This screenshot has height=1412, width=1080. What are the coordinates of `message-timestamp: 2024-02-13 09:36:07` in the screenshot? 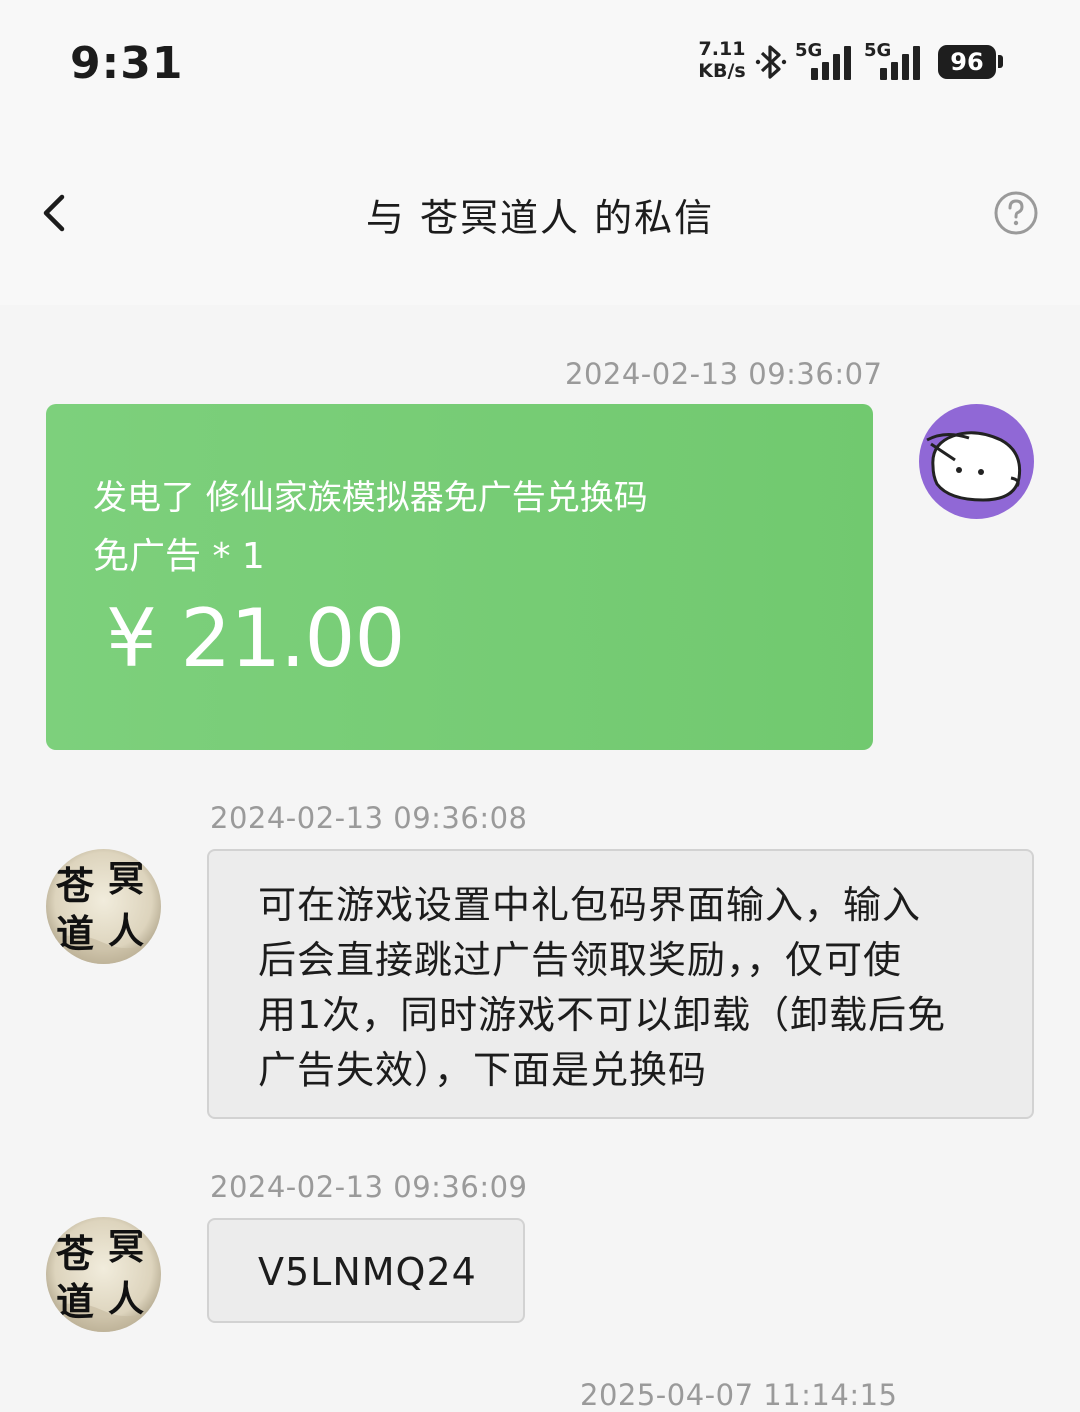 It's located at (724, 374).